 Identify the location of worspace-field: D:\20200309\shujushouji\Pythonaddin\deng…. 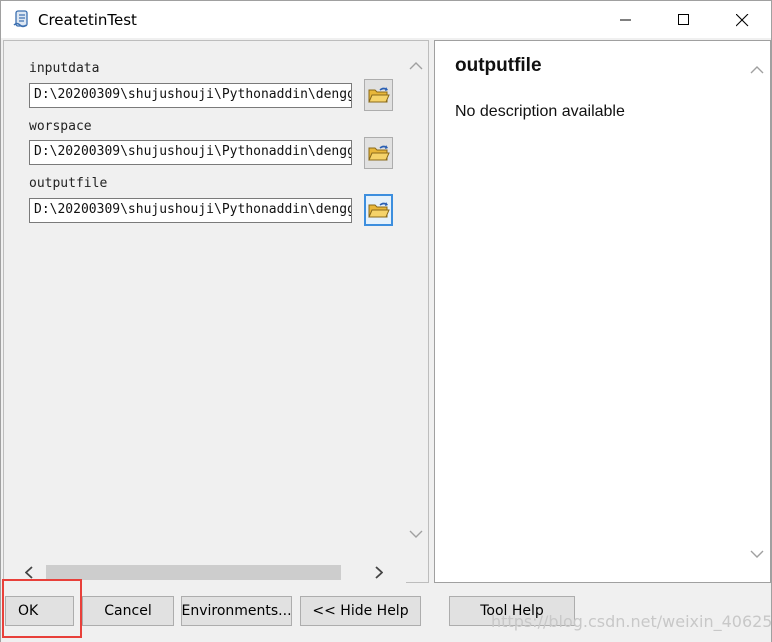
(190, 152).